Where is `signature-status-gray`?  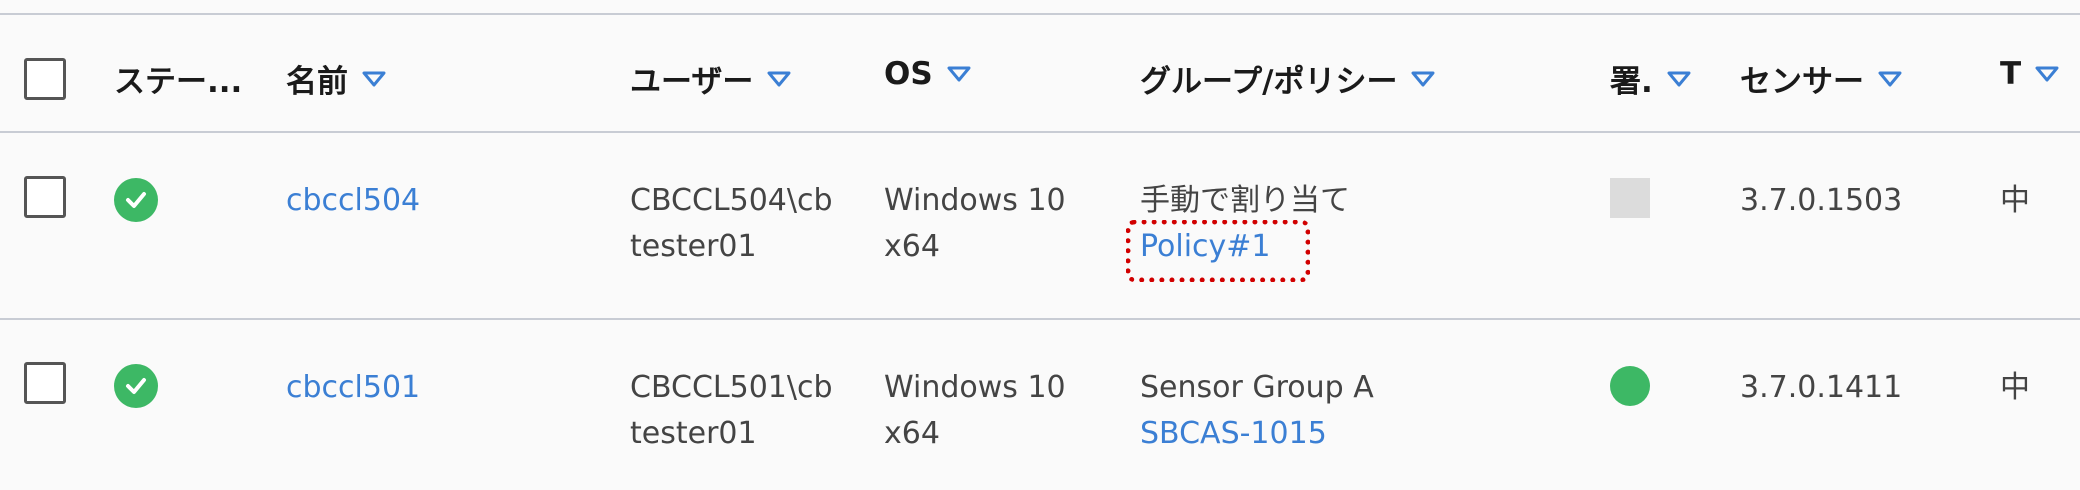 signature-status-gray is located at coordinates (1630, 198).